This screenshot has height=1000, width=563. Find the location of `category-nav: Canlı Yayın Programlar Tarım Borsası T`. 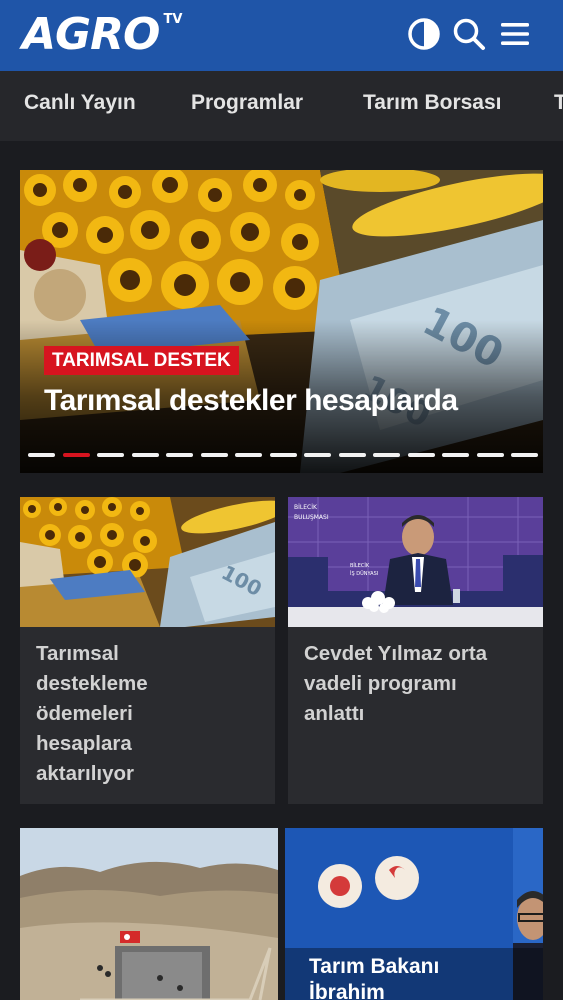

category-nav: Canlı Yayın Programlar Tarım Borsası T is located at coordinates (281, 106).